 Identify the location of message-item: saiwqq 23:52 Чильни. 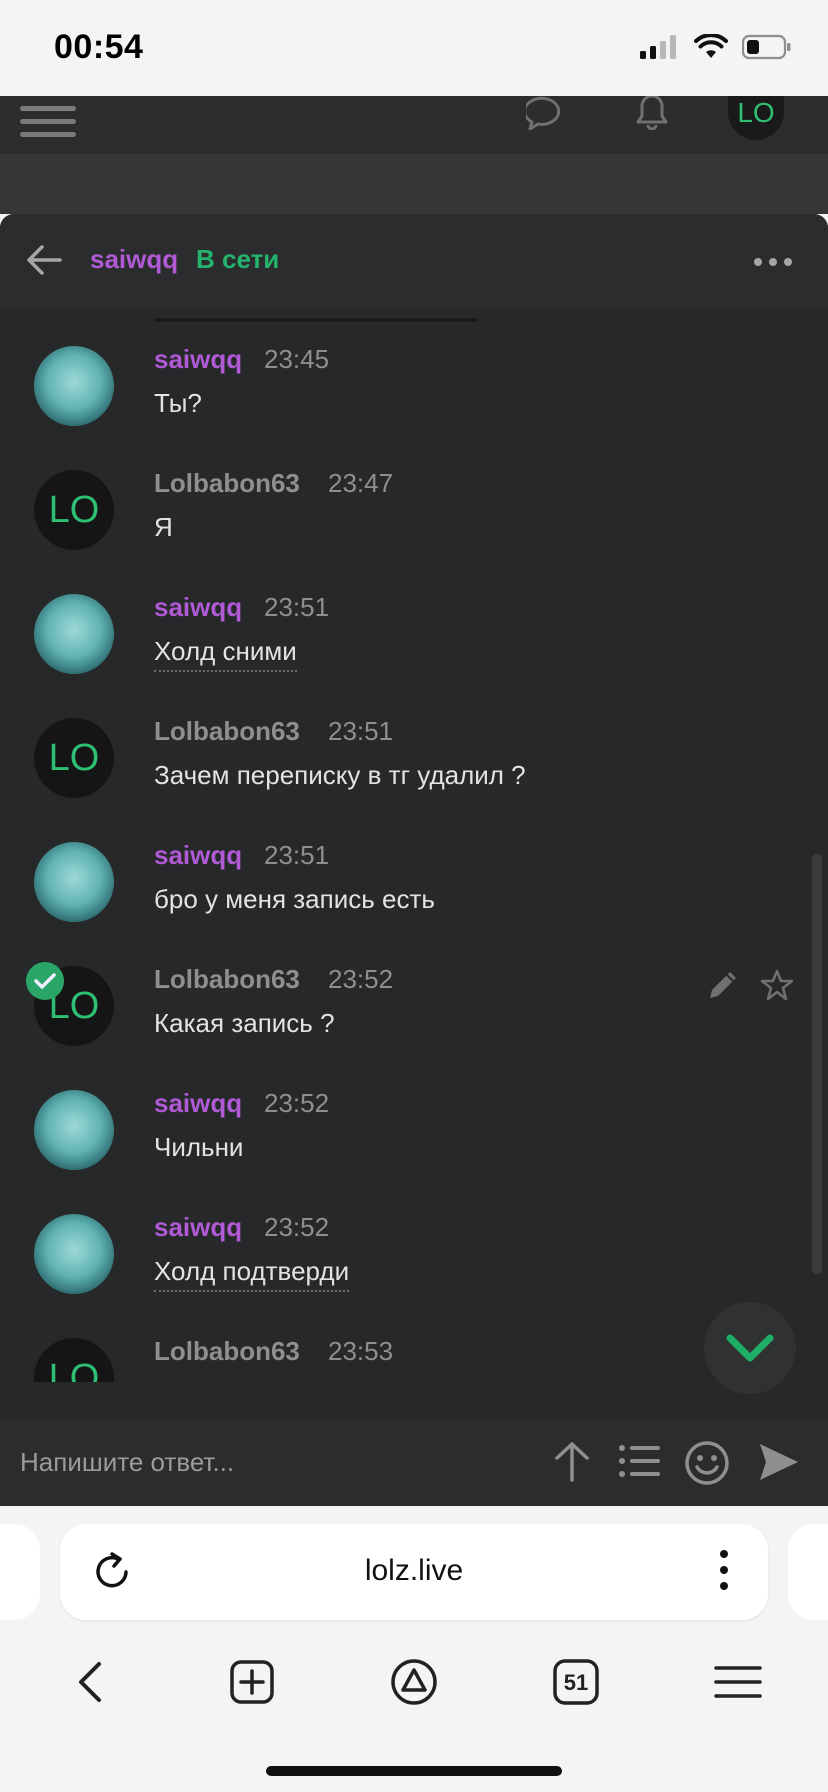
(414, 1130).